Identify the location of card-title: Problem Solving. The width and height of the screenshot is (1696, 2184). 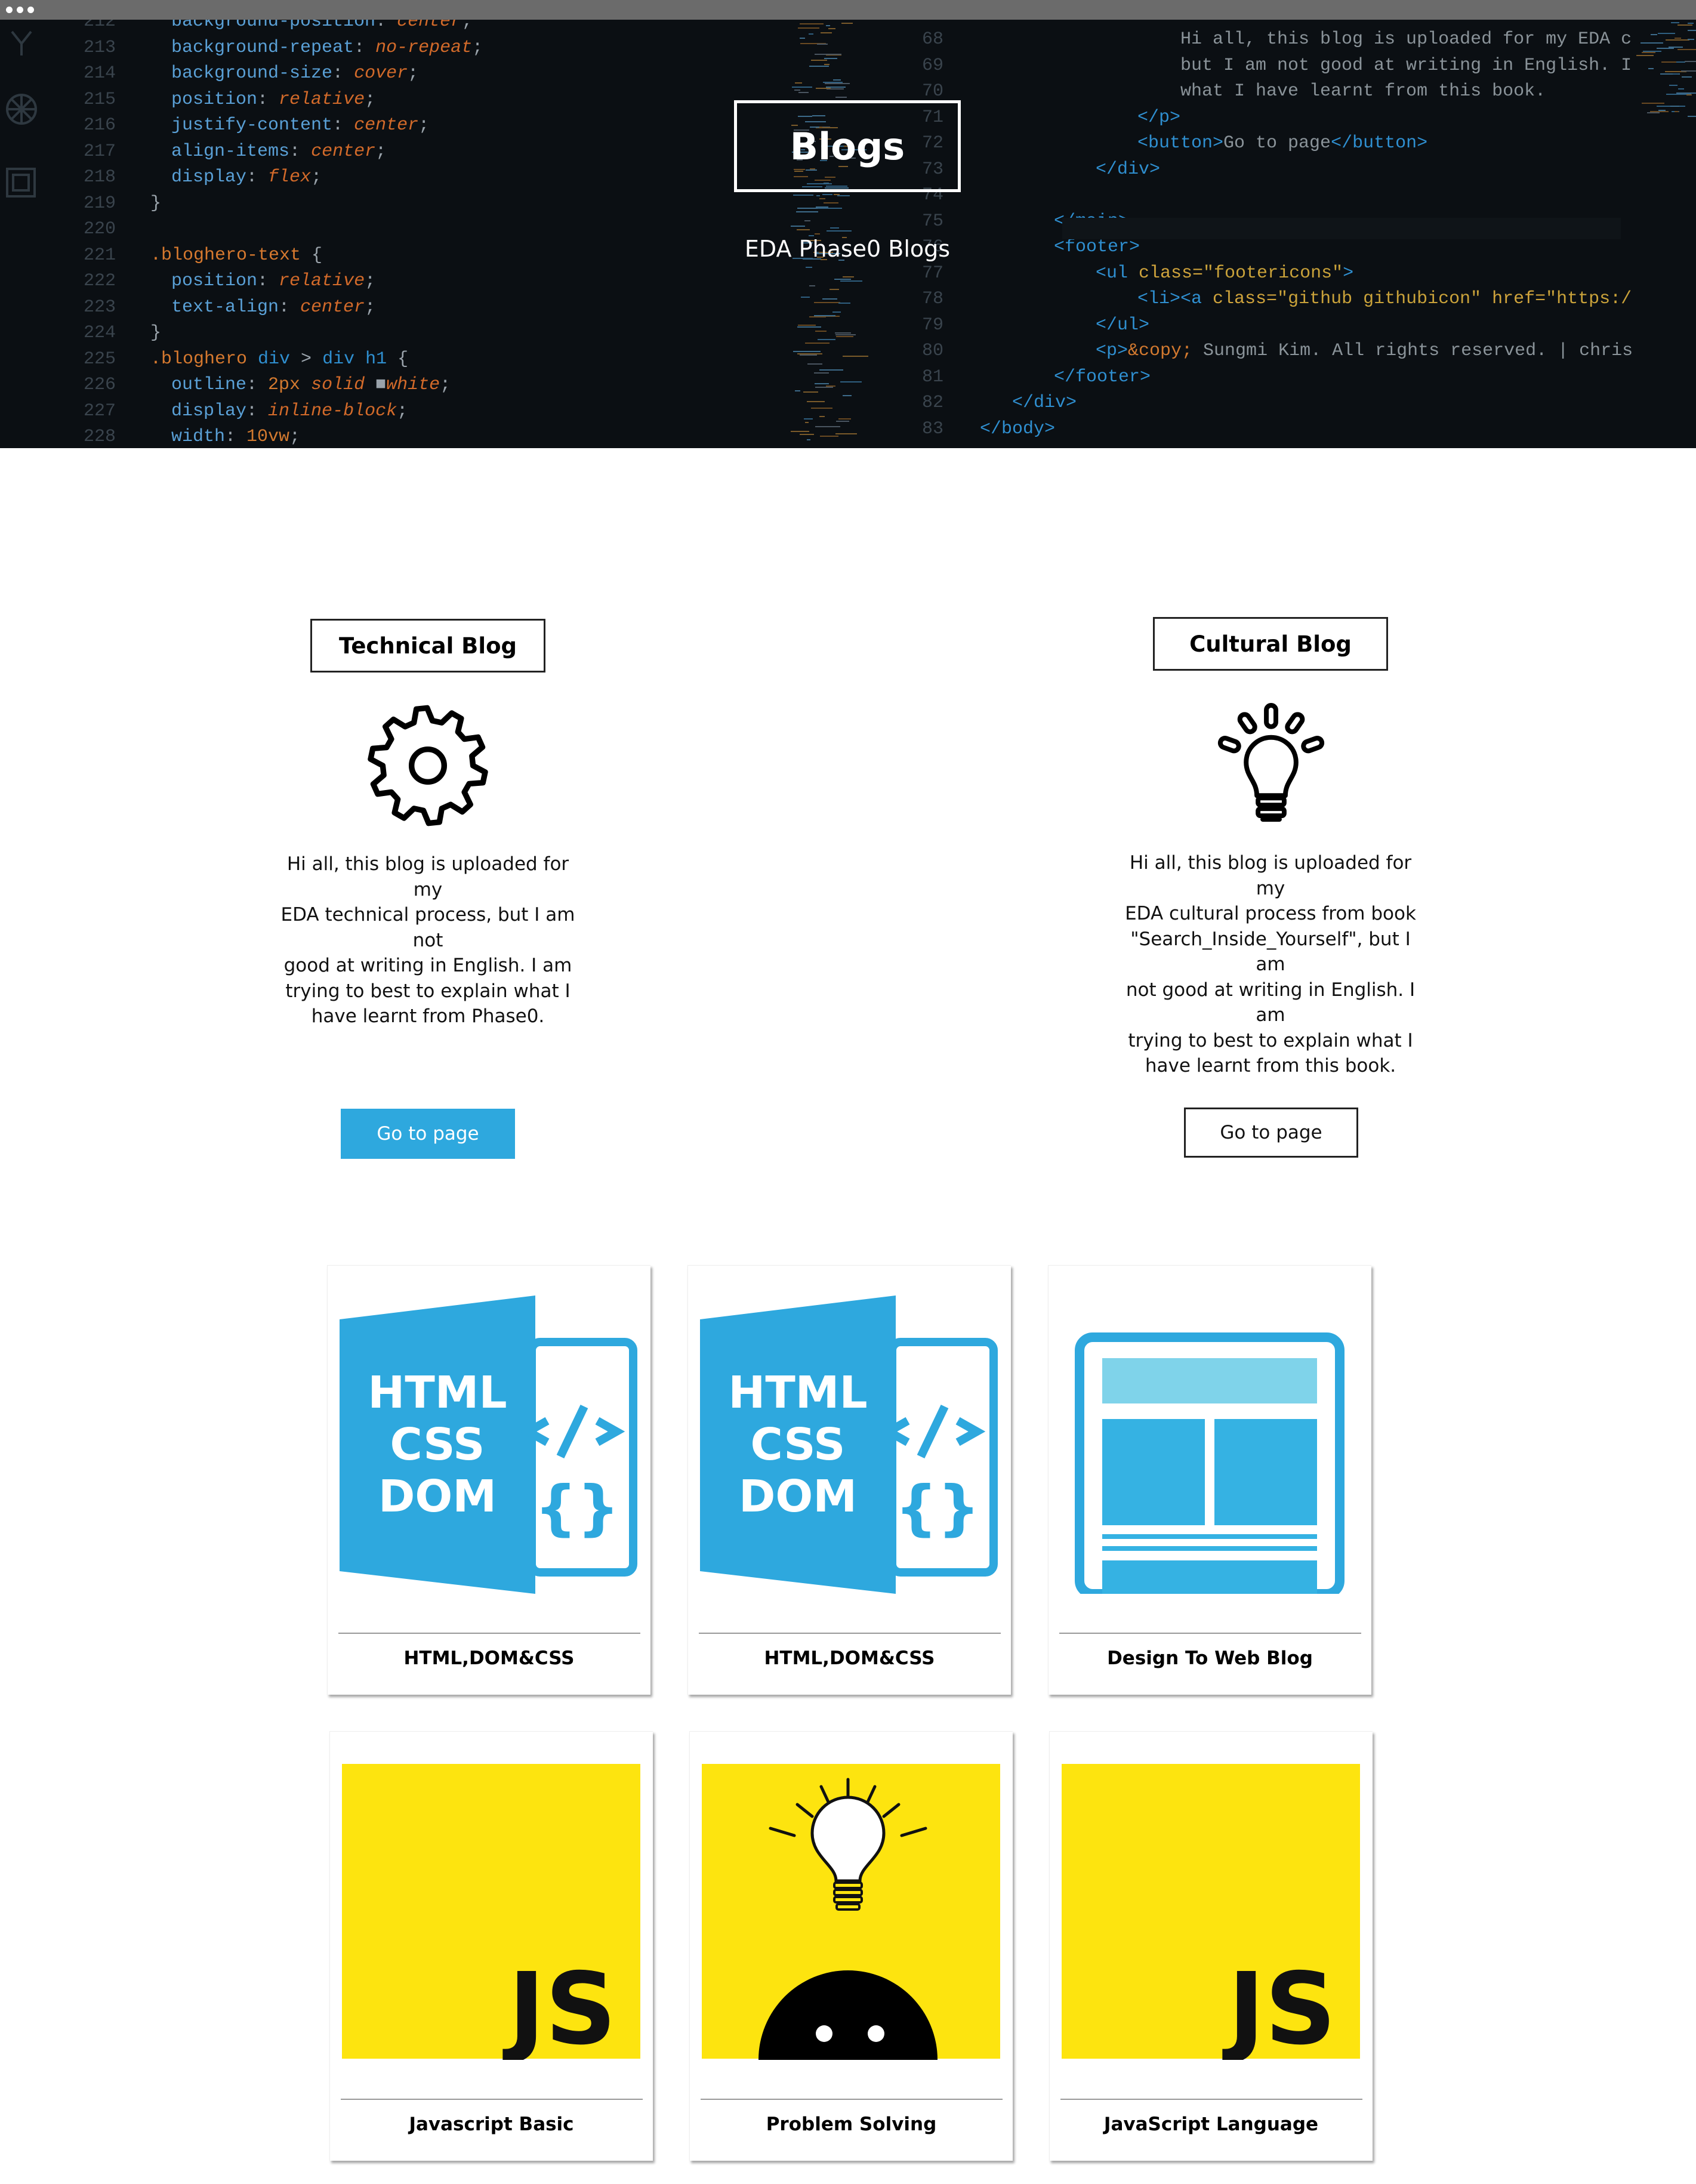
(851, 2124).